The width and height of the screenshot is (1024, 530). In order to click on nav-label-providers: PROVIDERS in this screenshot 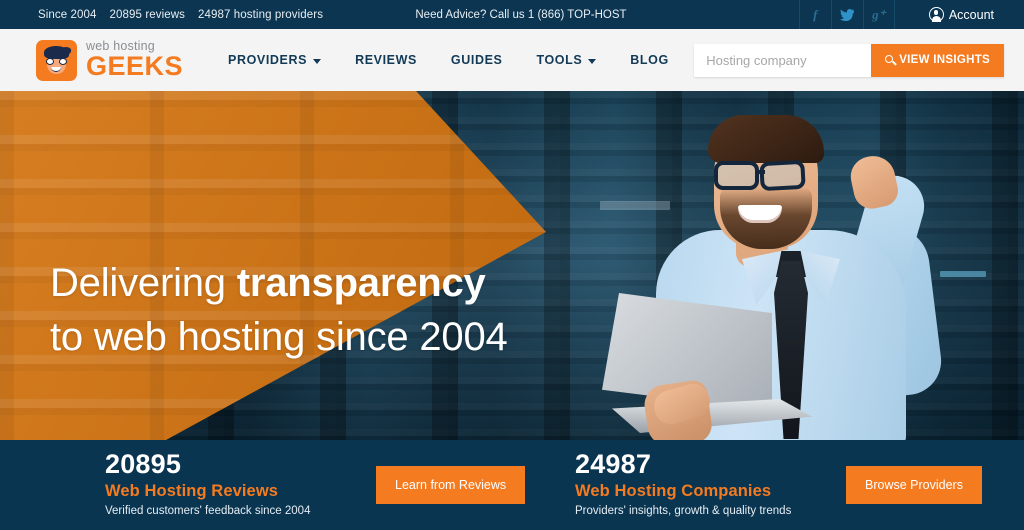, I will do `click(268, 60)`.